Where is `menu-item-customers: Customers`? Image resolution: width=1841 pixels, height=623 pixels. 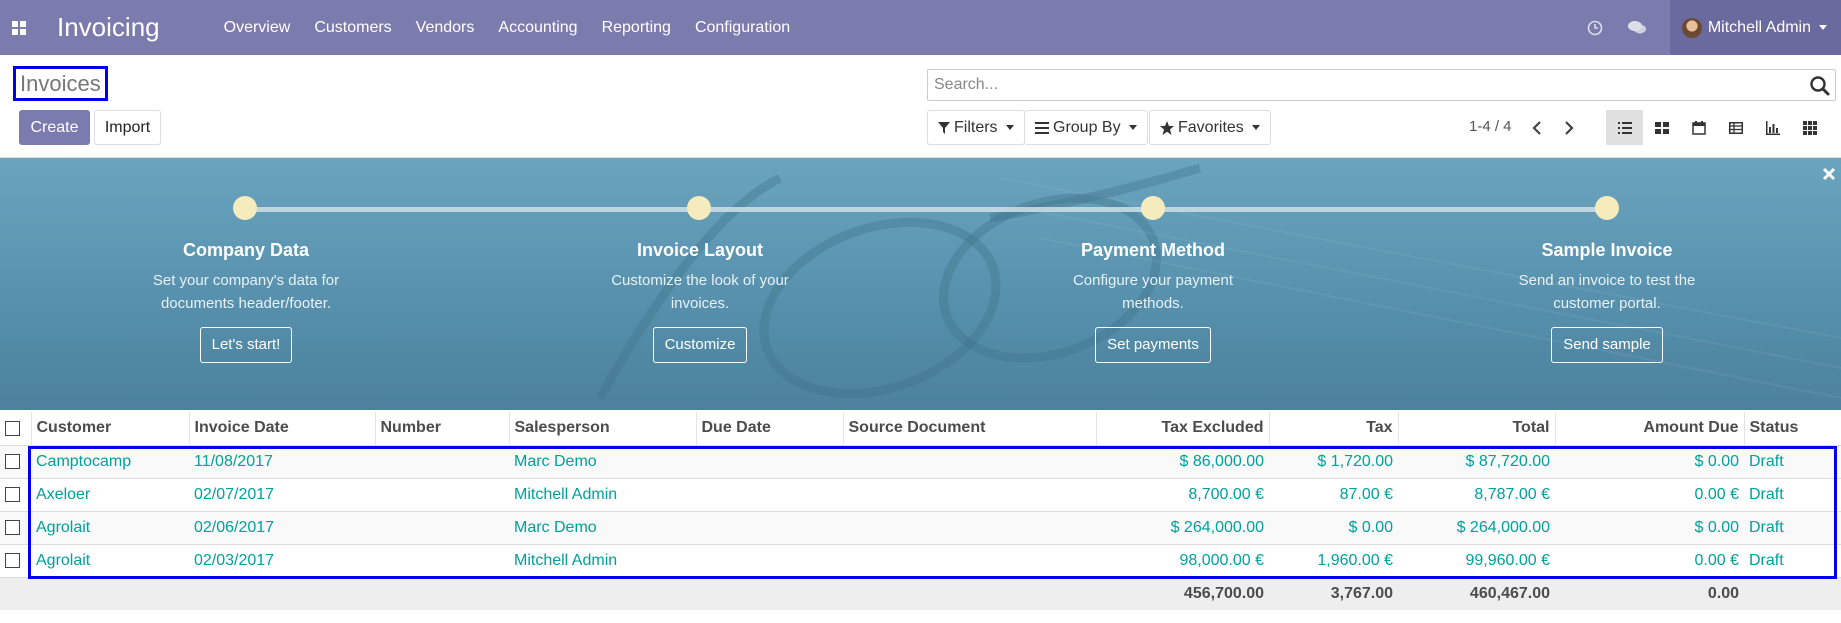
menu-item-customers: Customers is located at coordinates (352, 28).